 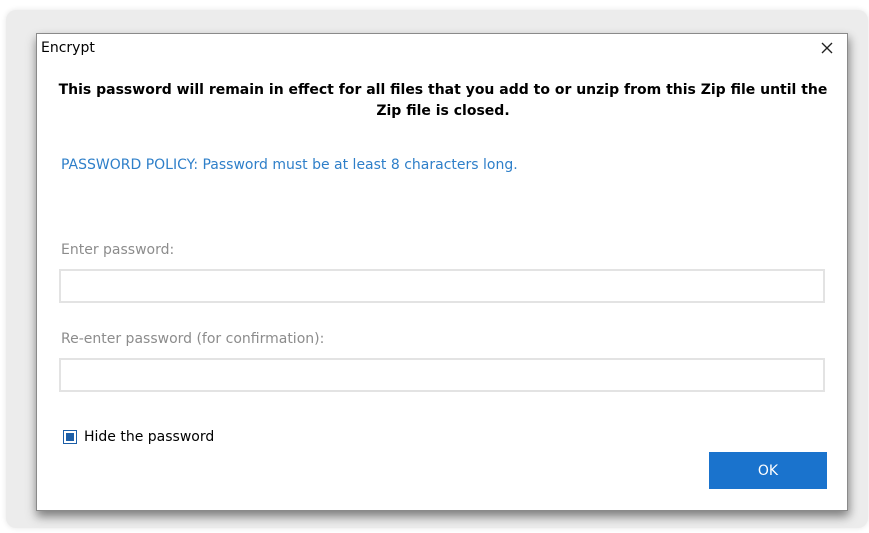 I want to click on confirm-password-field, so click(x=442, y=375).